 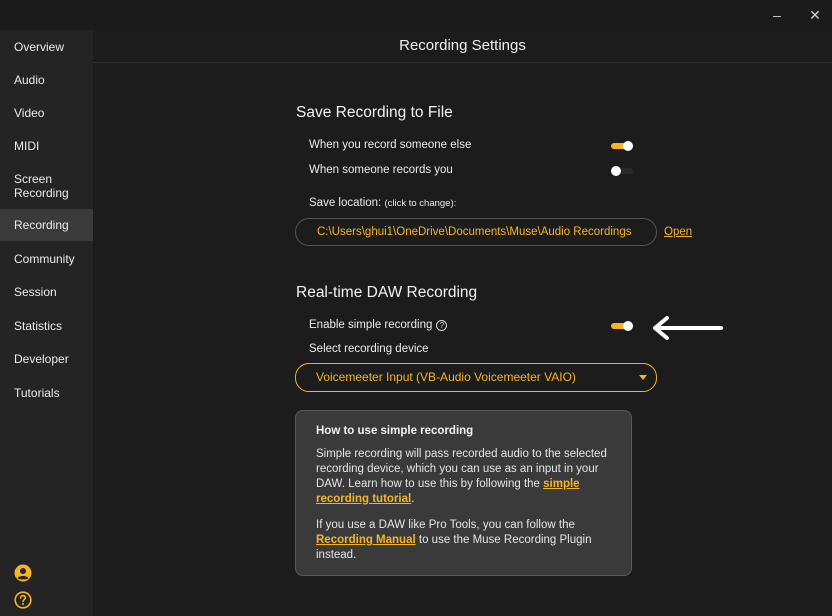 What do you see at coordinates (41, 358) in the screenshot?
I see `sidebar-item-label: Developer` at bounding box center [41, 358].